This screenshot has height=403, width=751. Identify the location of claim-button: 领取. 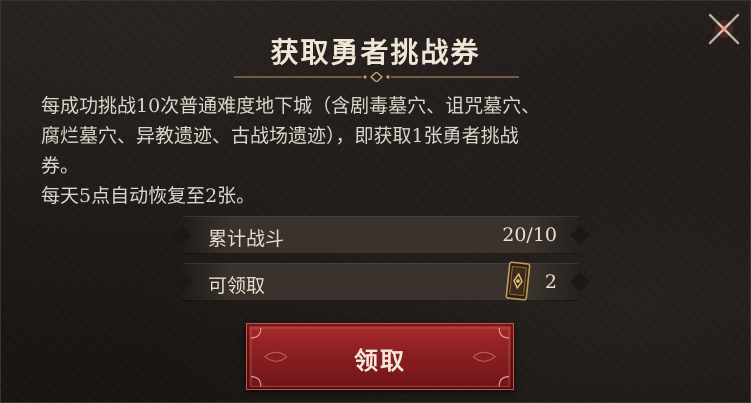
(380, 356).